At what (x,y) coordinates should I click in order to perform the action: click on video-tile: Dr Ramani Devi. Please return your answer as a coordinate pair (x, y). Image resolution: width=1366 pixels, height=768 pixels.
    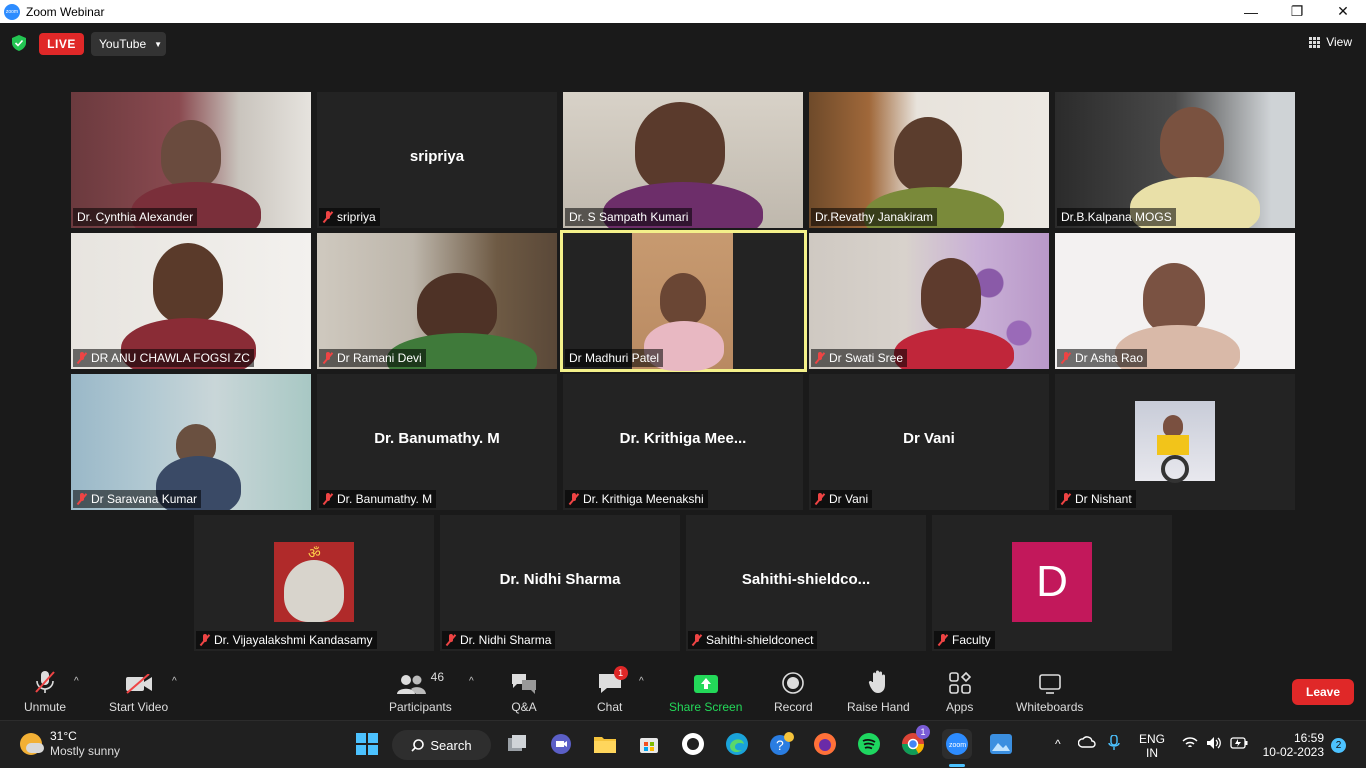
    Looking at the image, I should click on (437, 301).